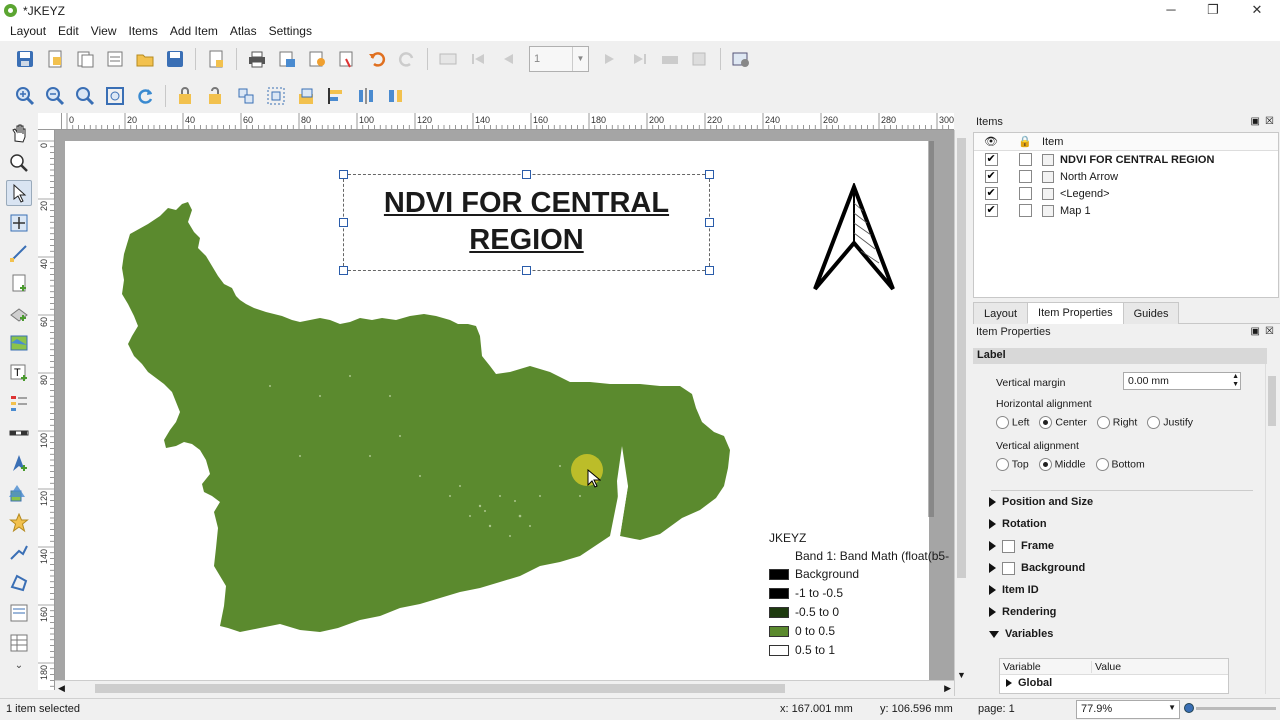 This screenshot has height=720, width=1280. Describe the element at coordinates (1012, 464) in the screenshot. I see `valign-top-option: Top` at that location.